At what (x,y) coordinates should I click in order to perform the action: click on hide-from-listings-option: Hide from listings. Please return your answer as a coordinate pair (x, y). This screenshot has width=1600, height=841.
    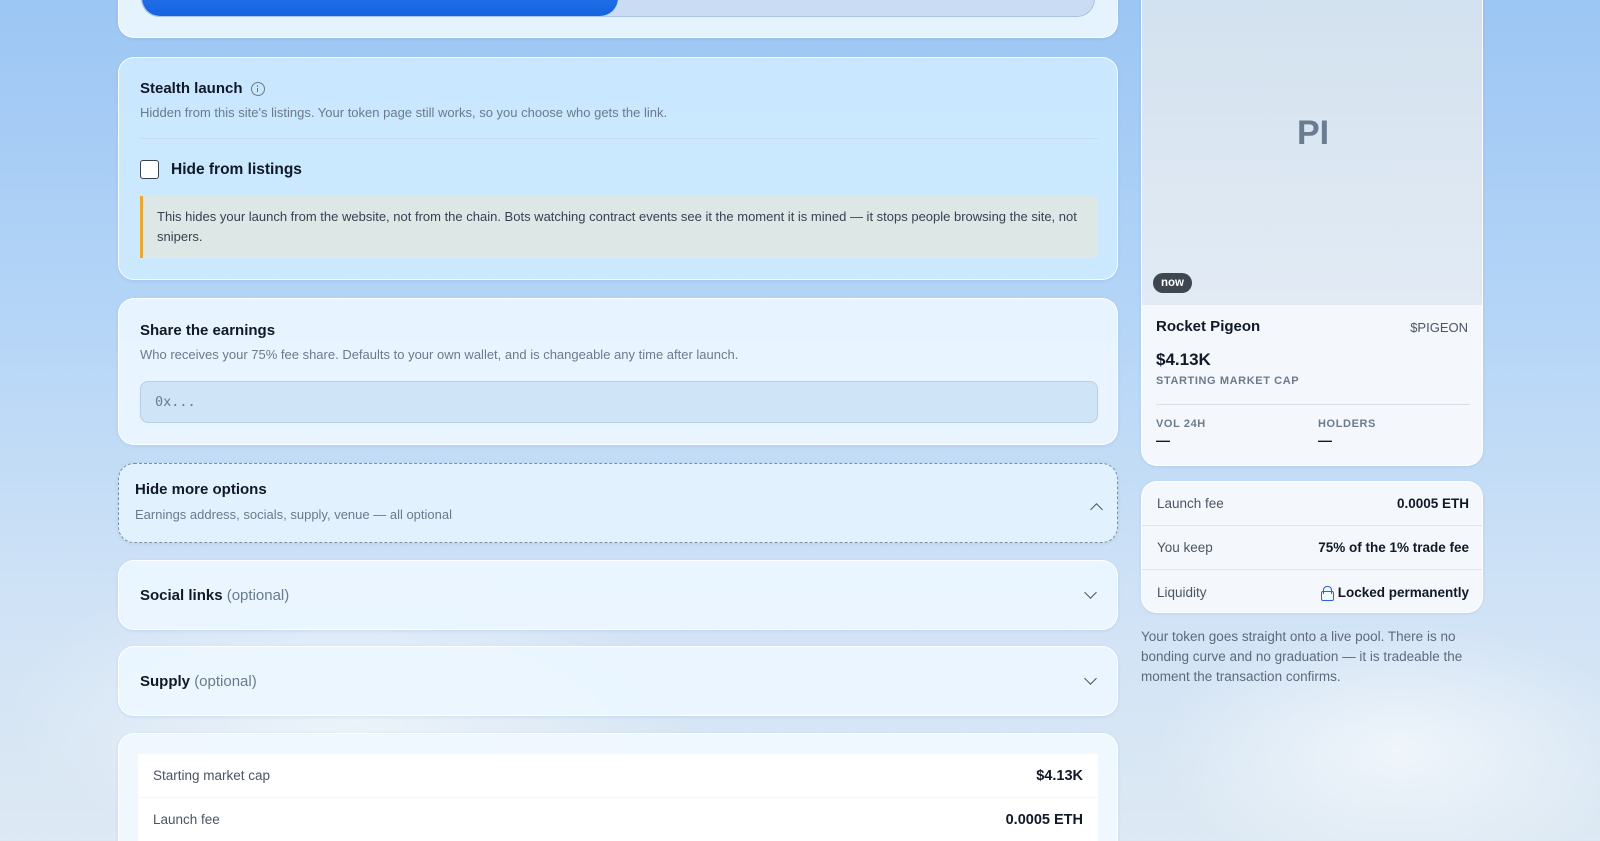
    Looking at the image, I should click on (221, 169).